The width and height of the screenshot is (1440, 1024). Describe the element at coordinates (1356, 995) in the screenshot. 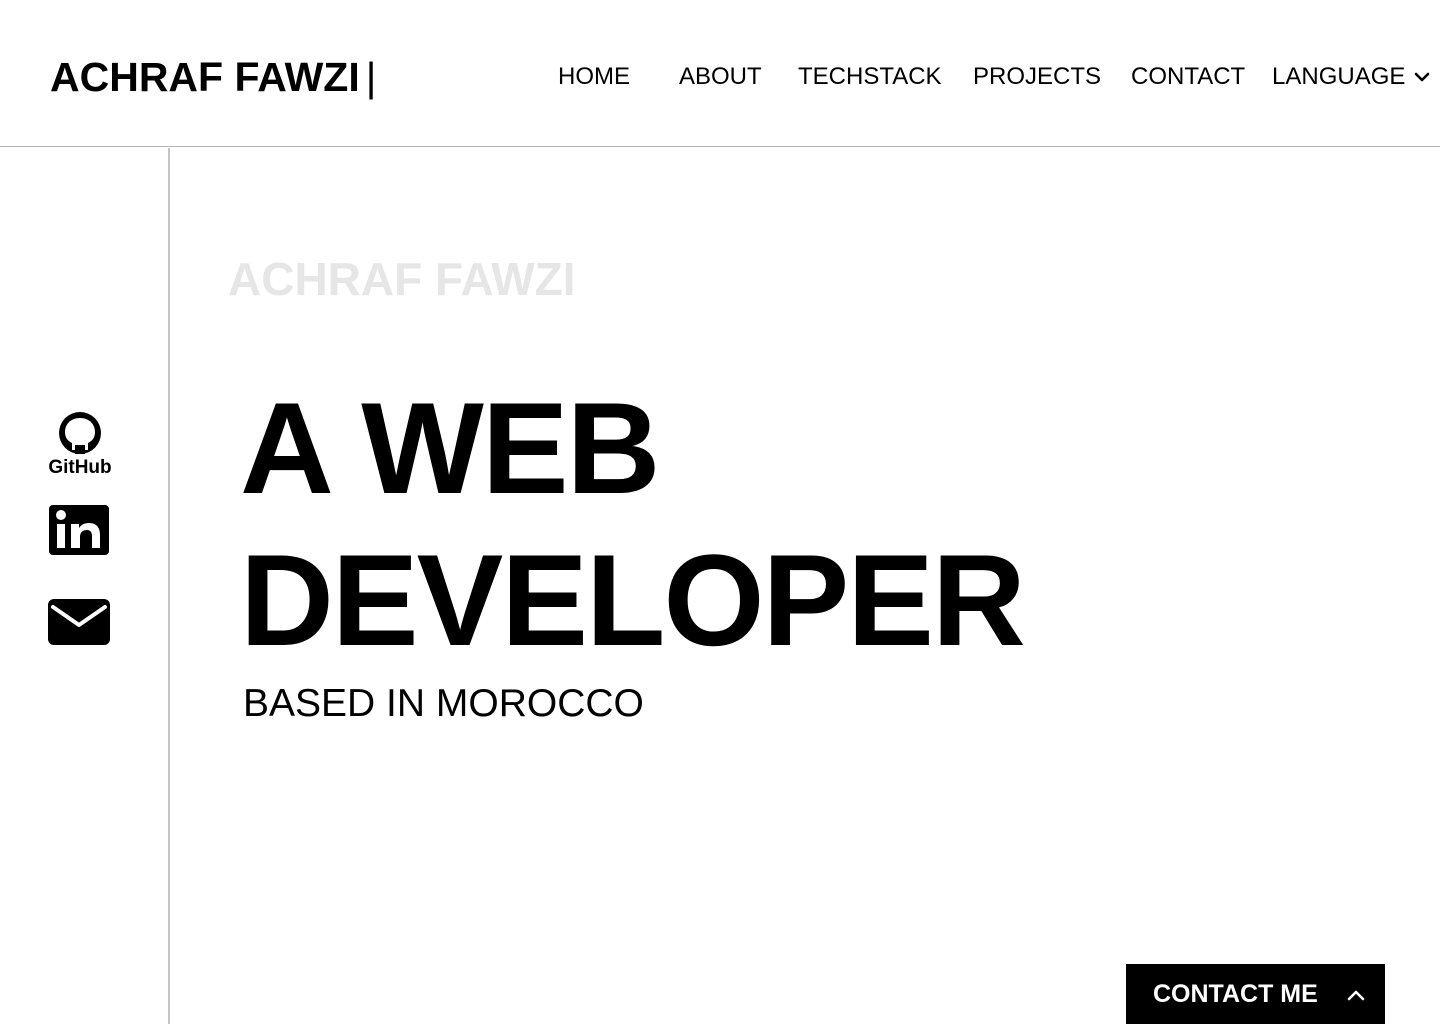

I see `chevron-up-icon` at that location.